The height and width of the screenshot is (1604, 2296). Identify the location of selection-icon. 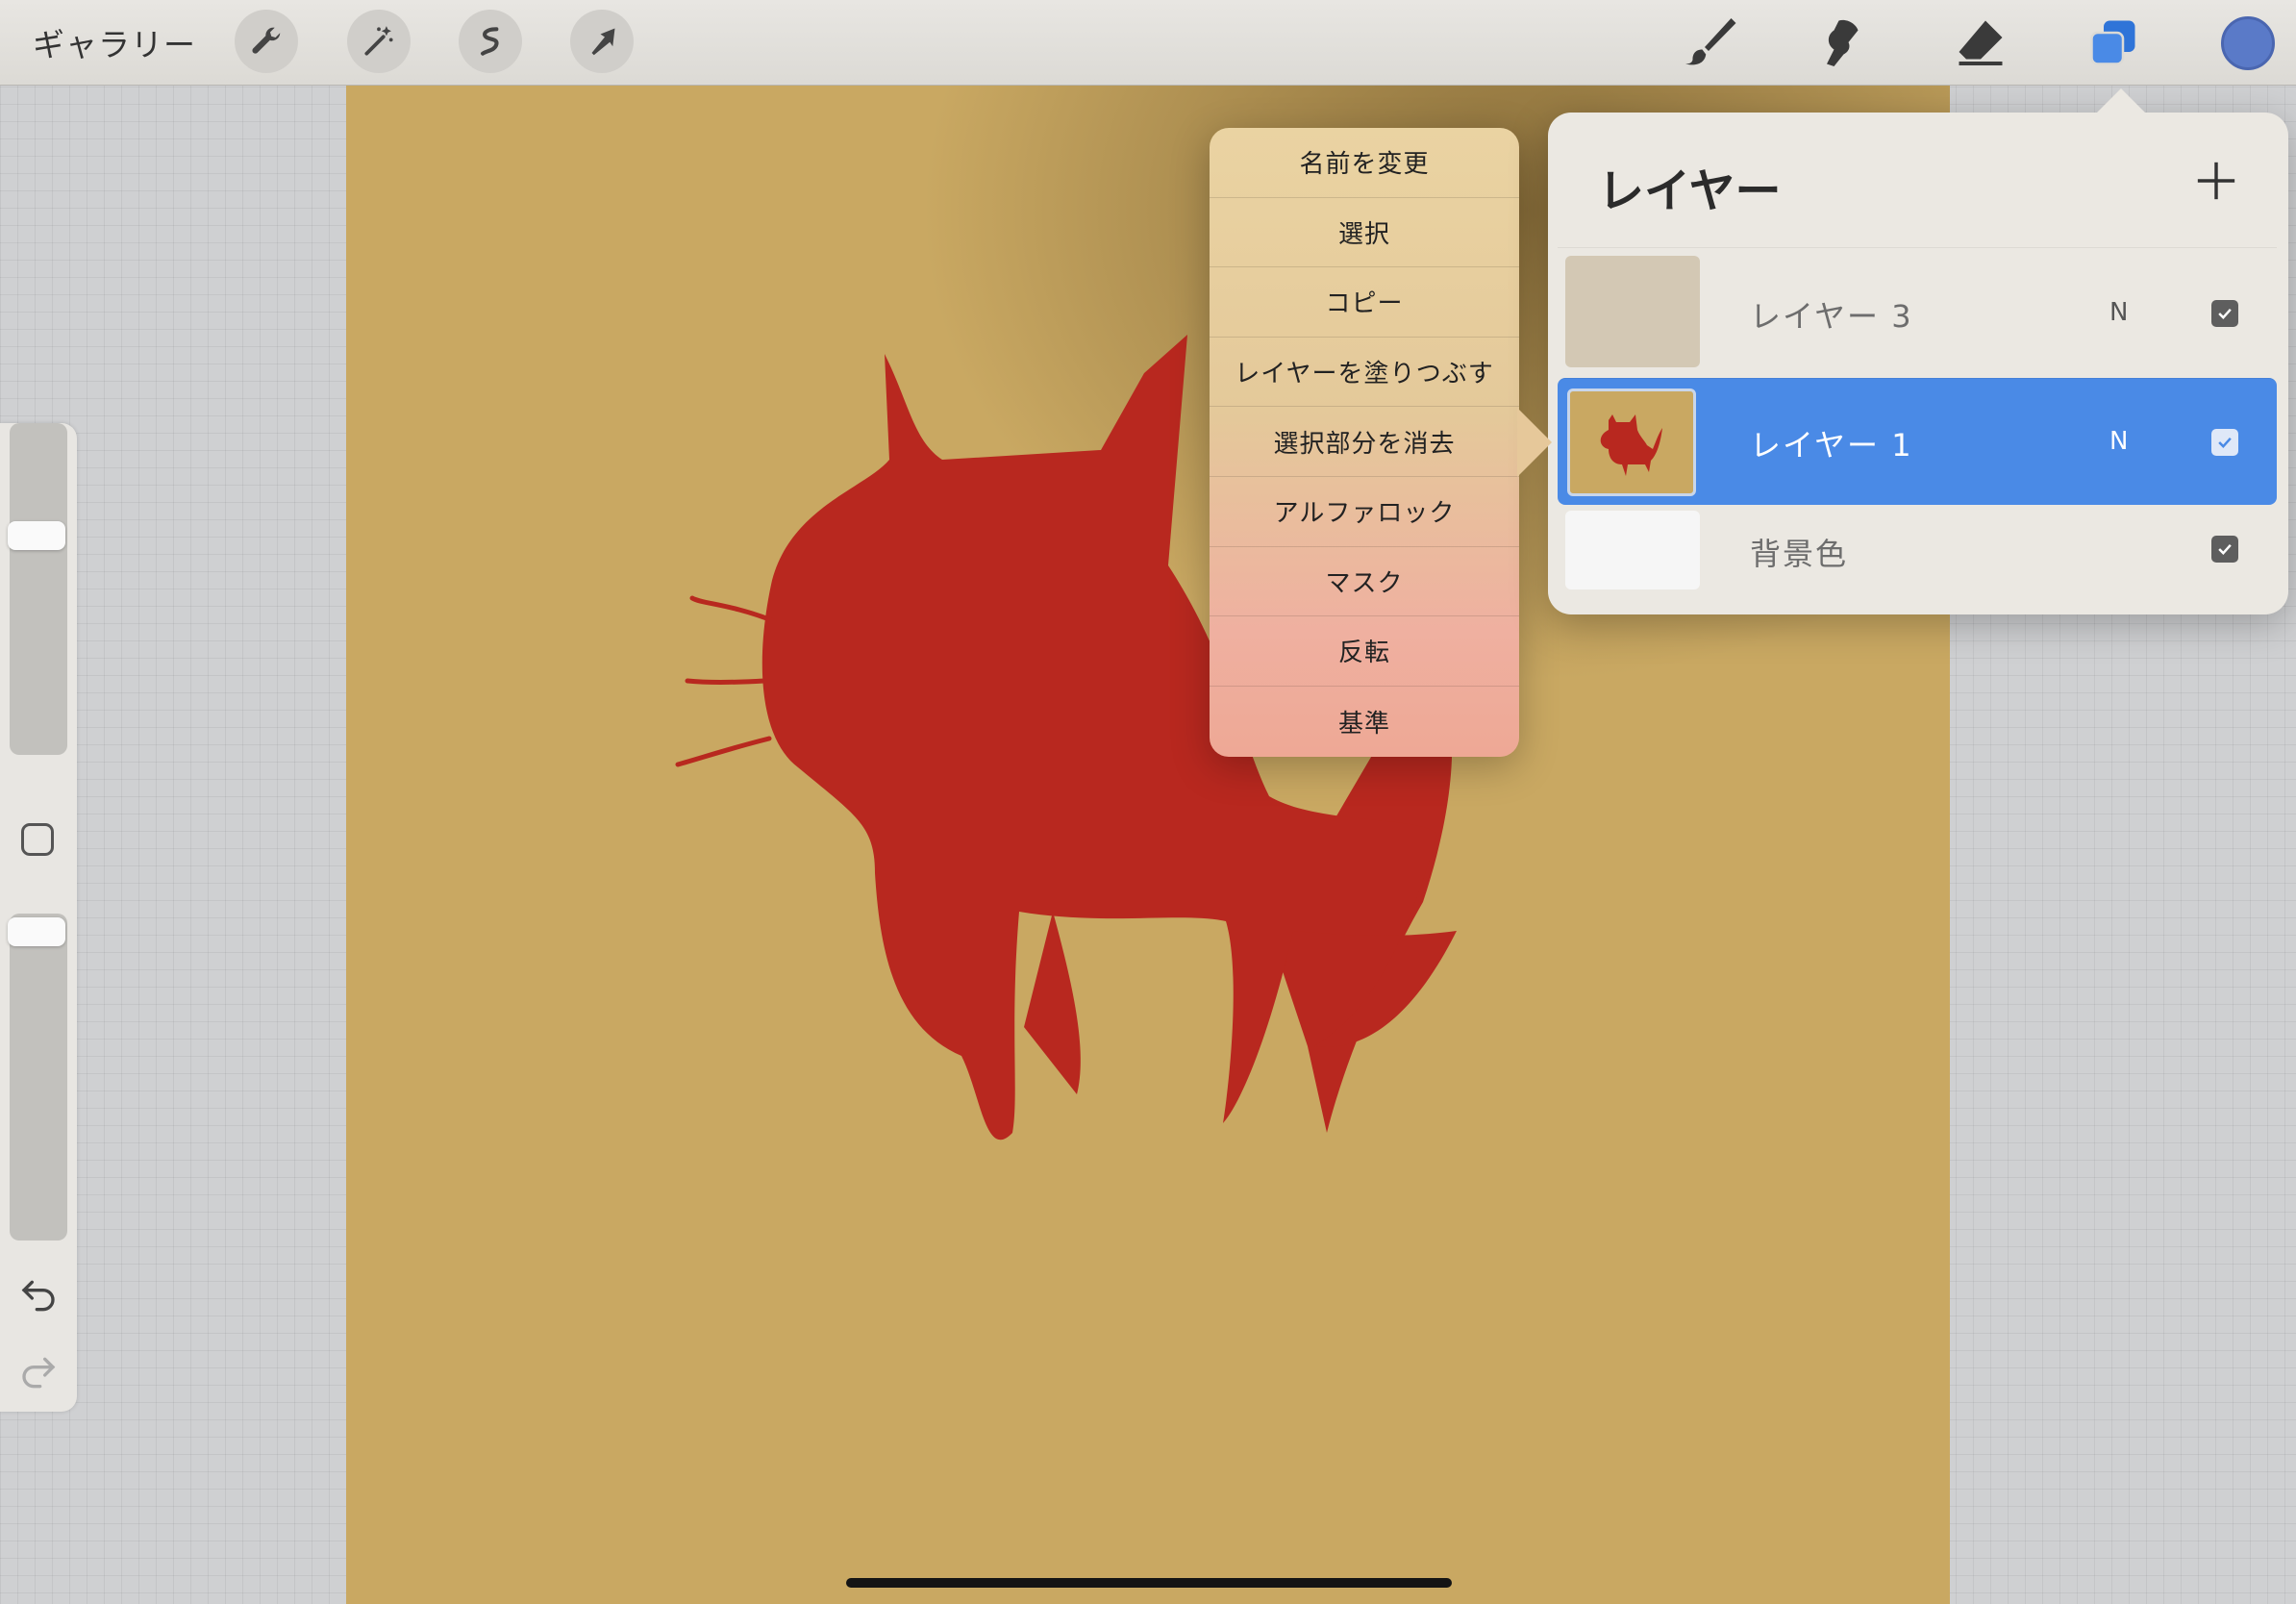
(490, 41).